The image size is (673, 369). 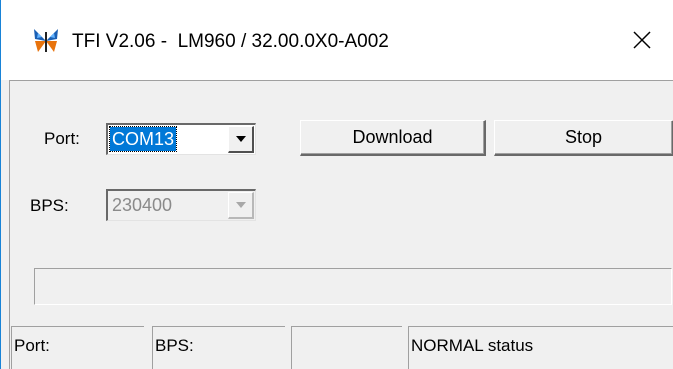 What do you see at coordinates (353, 286) in the screenshot?
I see `download-progress-bar` at bounding box center [353, 286].